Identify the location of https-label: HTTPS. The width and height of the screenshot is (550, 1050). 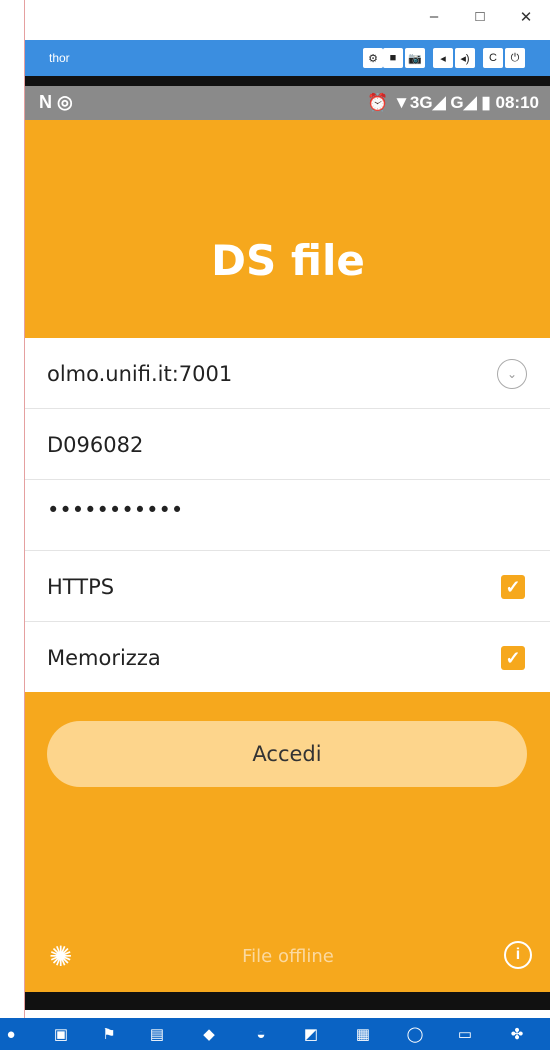
(81, 587).